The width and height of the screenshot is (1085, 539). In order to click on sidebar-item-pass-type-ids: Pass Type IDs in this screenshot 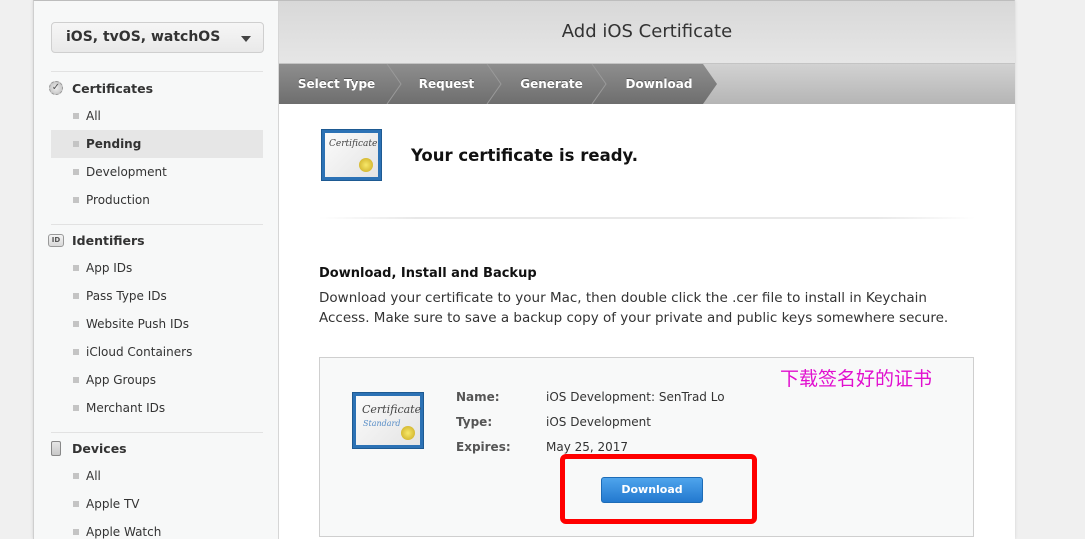, I will do `click(157, 296)`.